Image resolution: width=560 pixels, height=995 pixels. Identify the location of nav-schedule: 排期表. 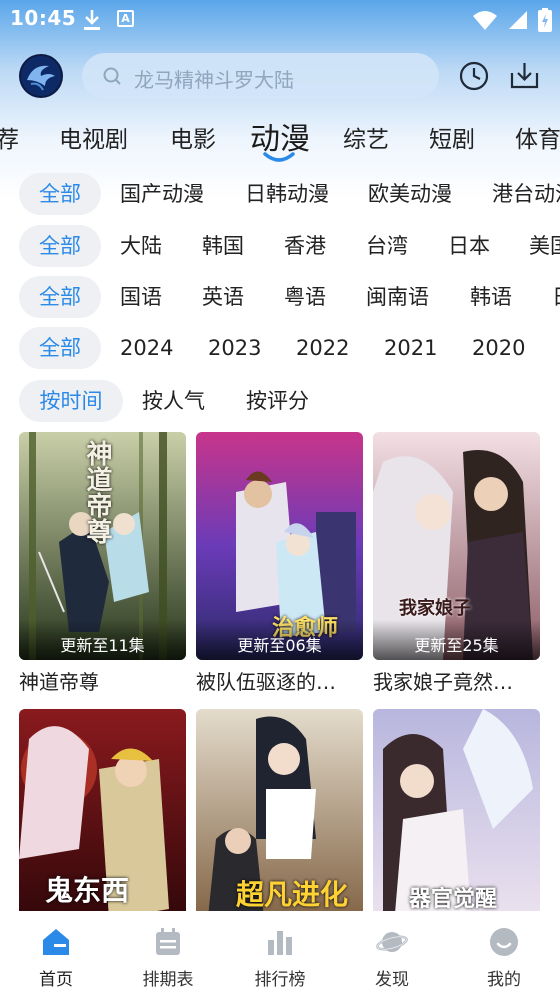
(168, 953).